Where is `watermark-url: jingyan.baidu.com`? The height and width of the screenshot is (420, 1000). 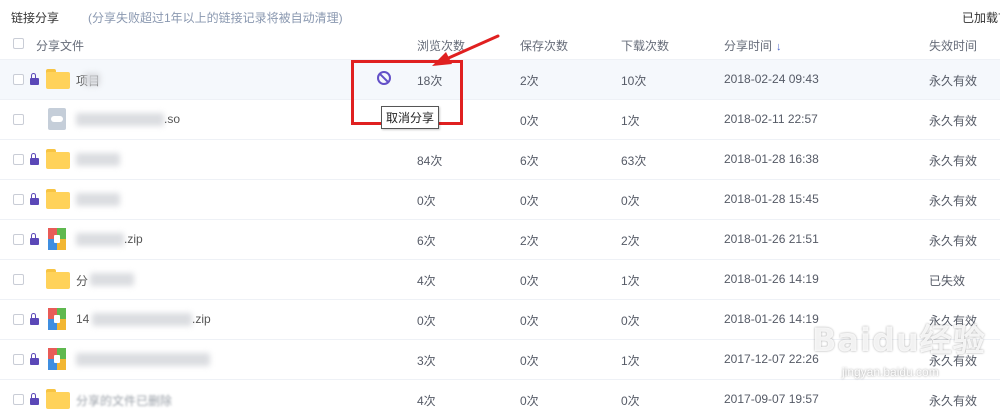 watermark-url: jingyan.baidu.com is located at coordinates (890, 372).